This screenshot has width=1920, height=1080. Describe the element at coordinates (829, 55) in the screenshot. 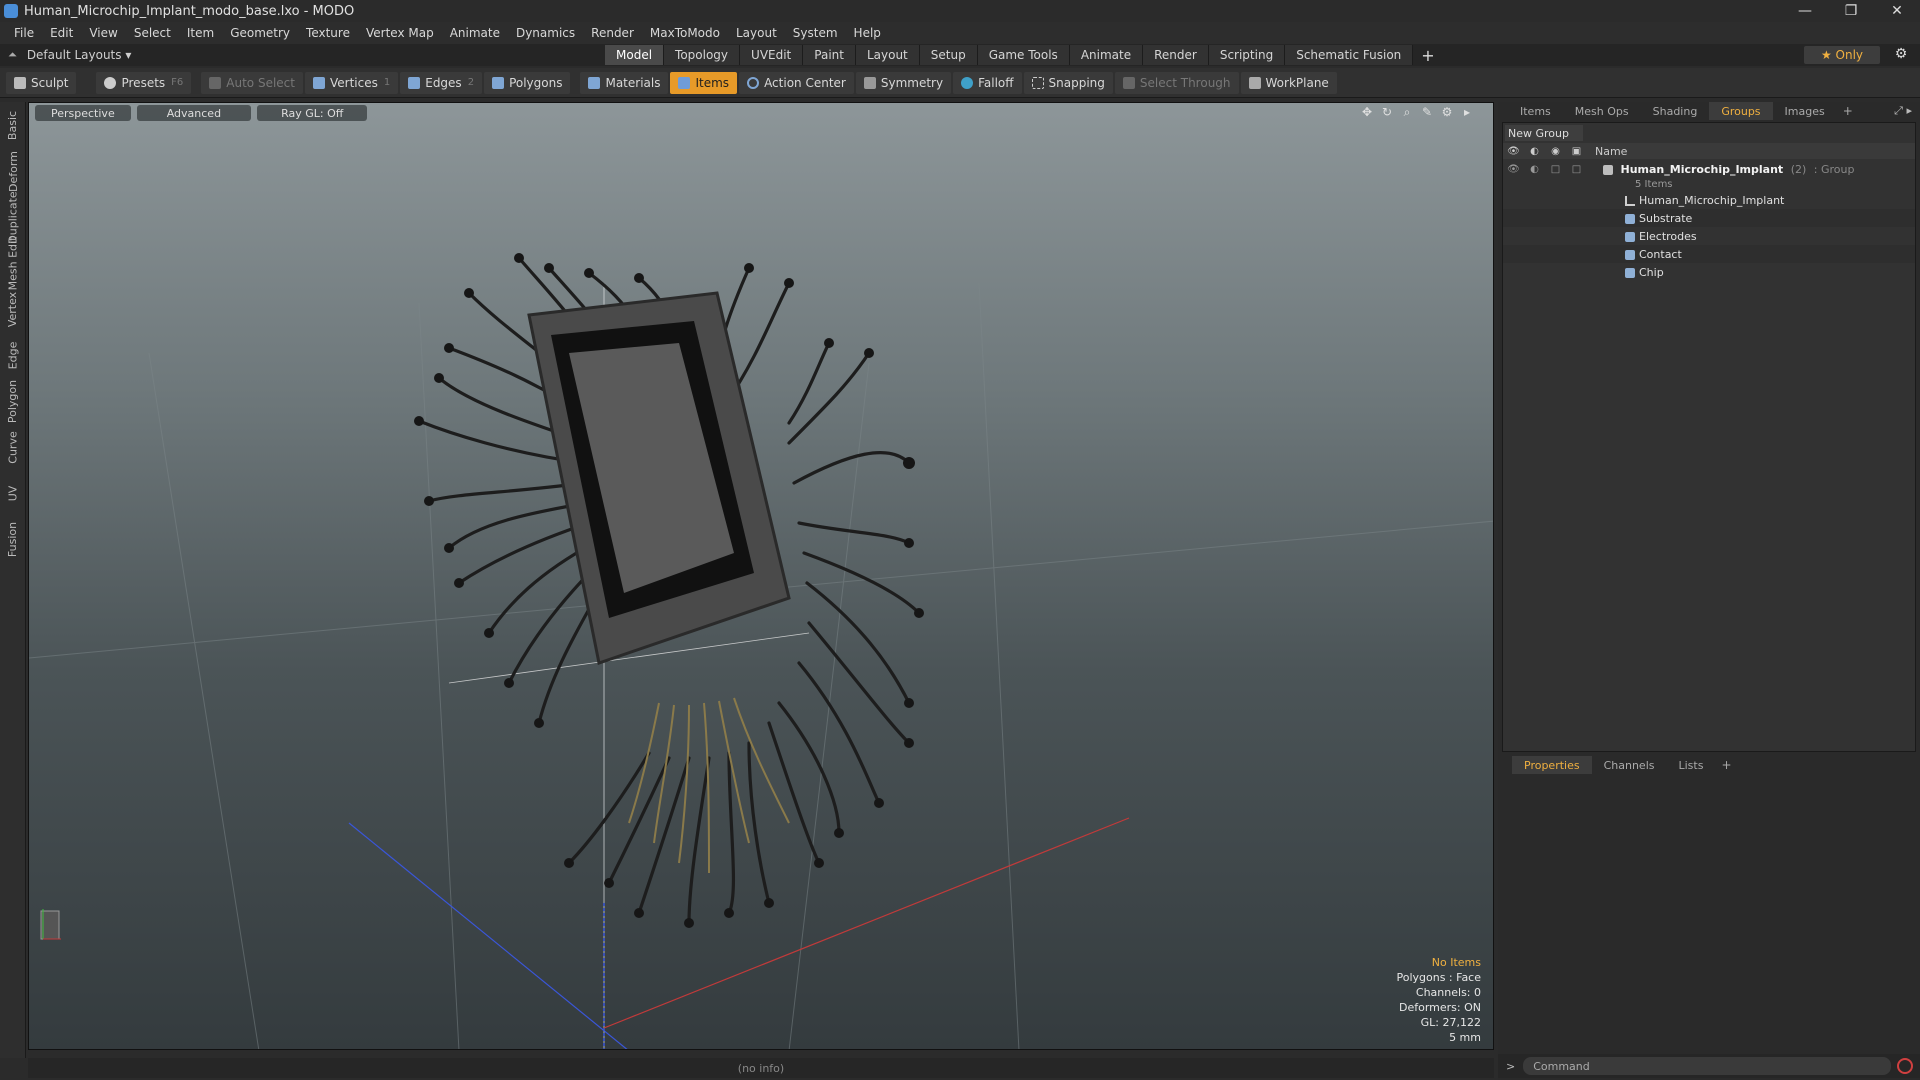

I see `tab-paint: Paint` at that location.